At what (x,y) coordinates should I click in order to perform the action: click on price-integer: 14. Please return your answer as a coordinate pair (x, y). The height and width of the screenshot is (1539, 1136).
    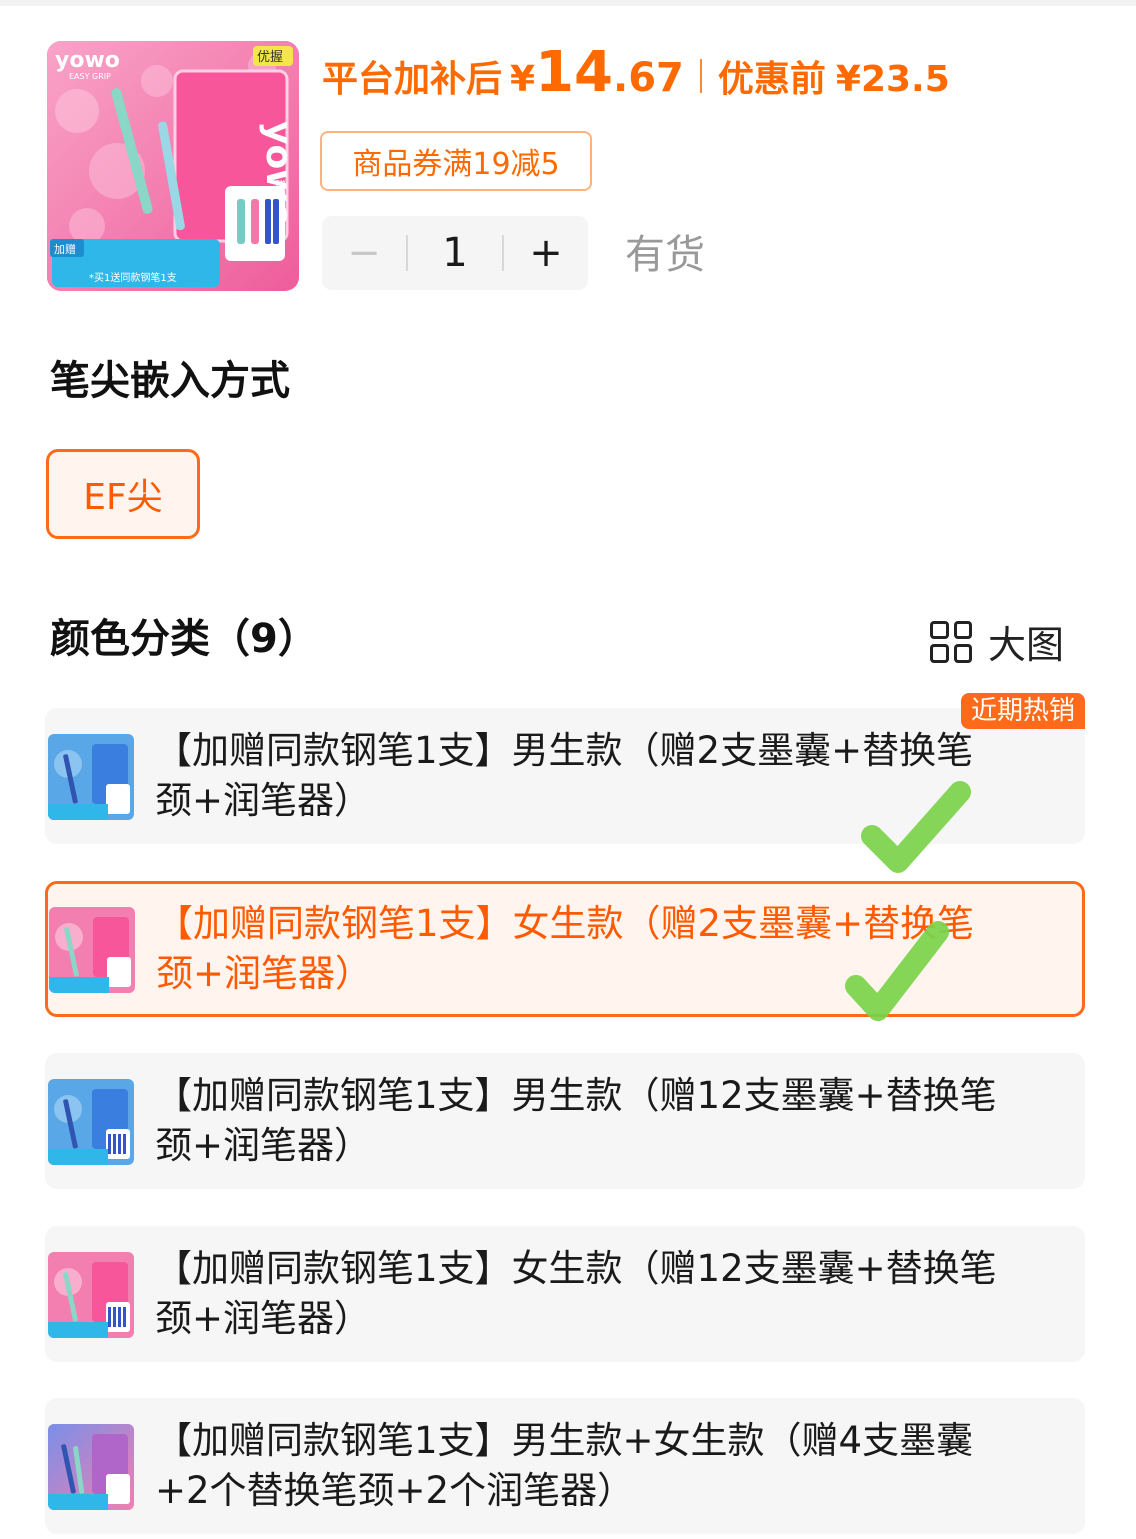
    Looking at the image, I should click on (574, 72).